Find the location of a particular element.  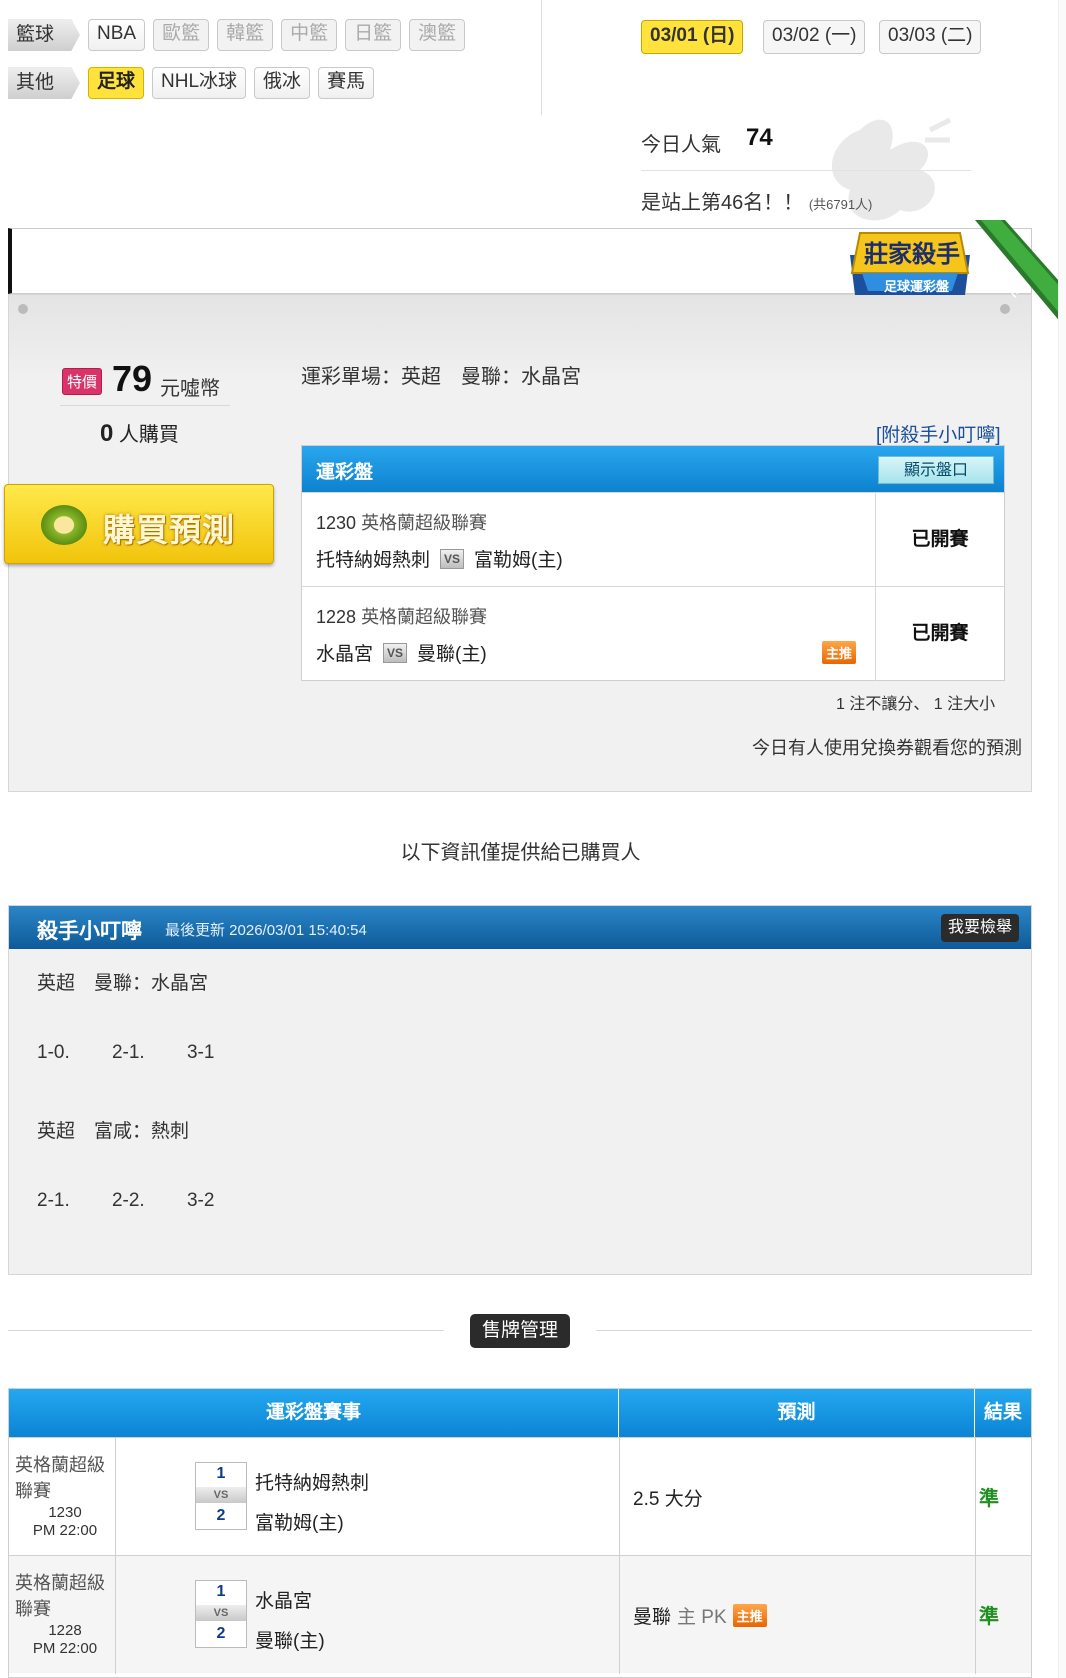

match-id: 1228 is located at coordinates (336, 617).